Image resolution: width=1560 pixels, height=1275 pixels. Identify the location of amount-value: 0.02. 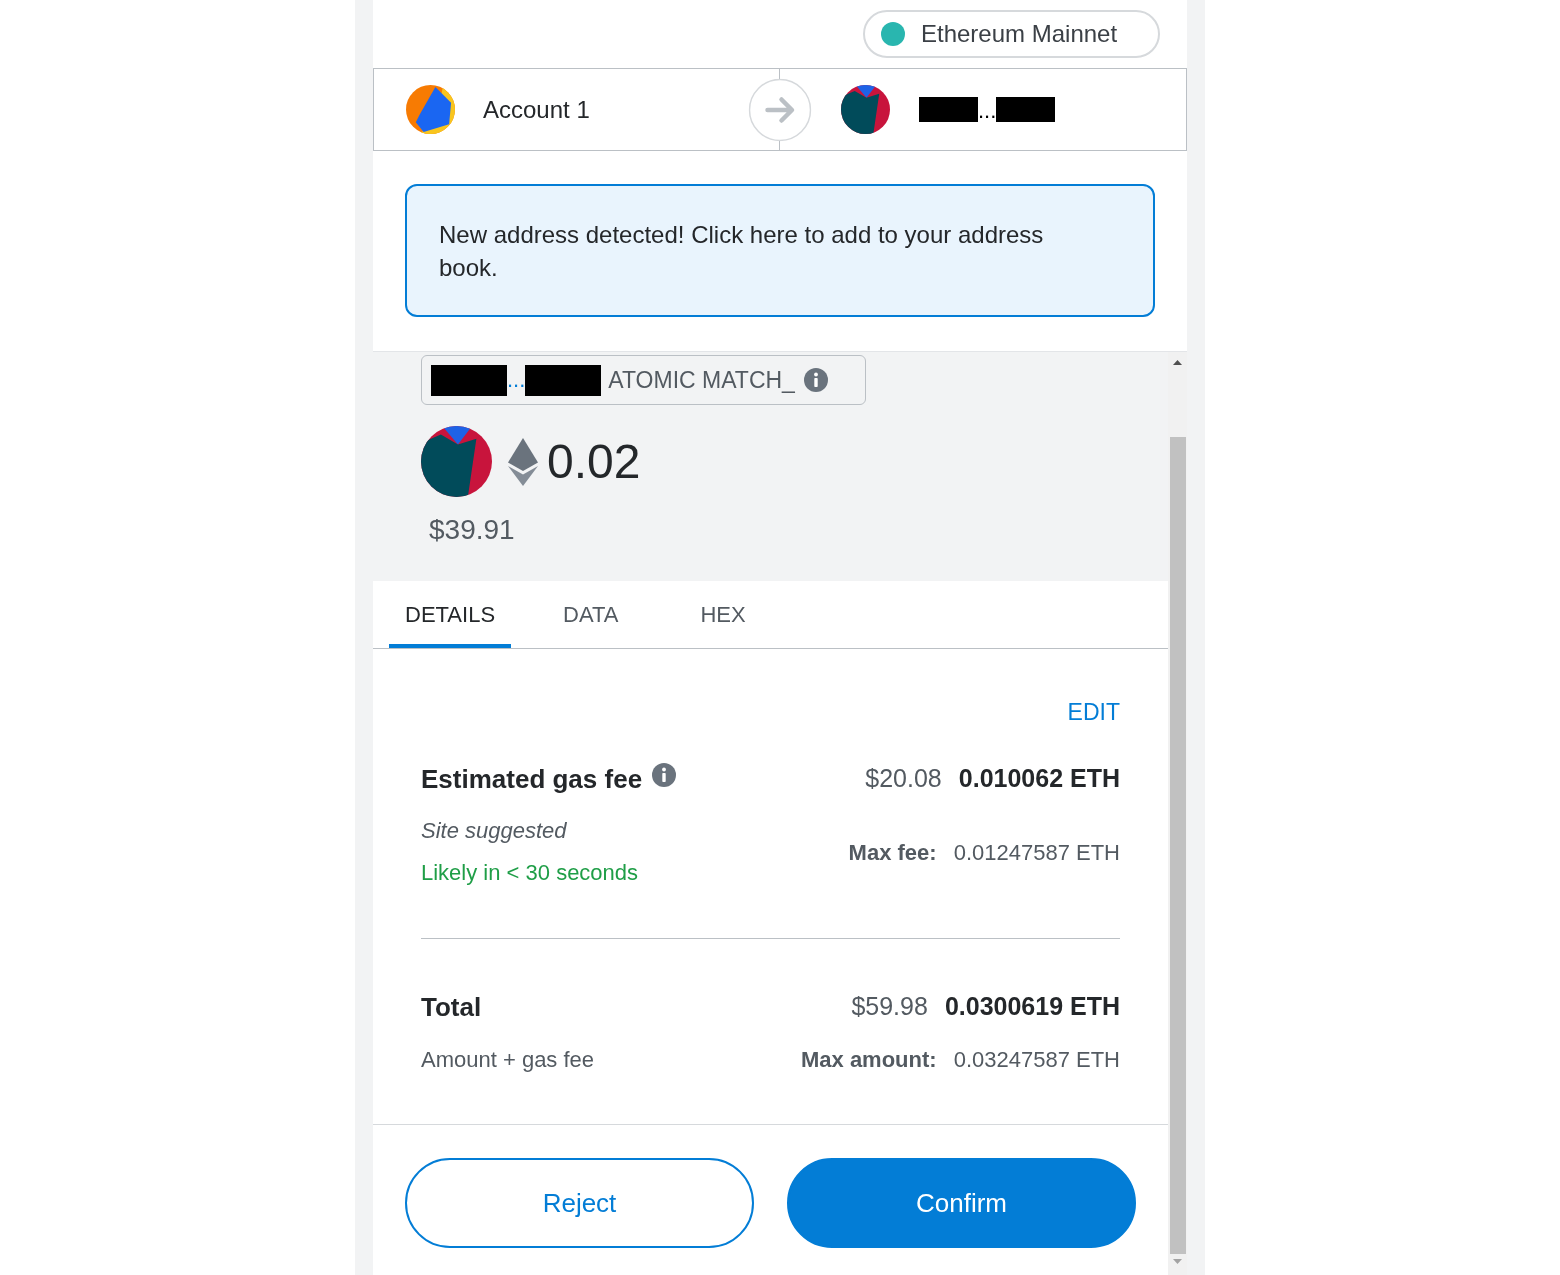
(594, 461).